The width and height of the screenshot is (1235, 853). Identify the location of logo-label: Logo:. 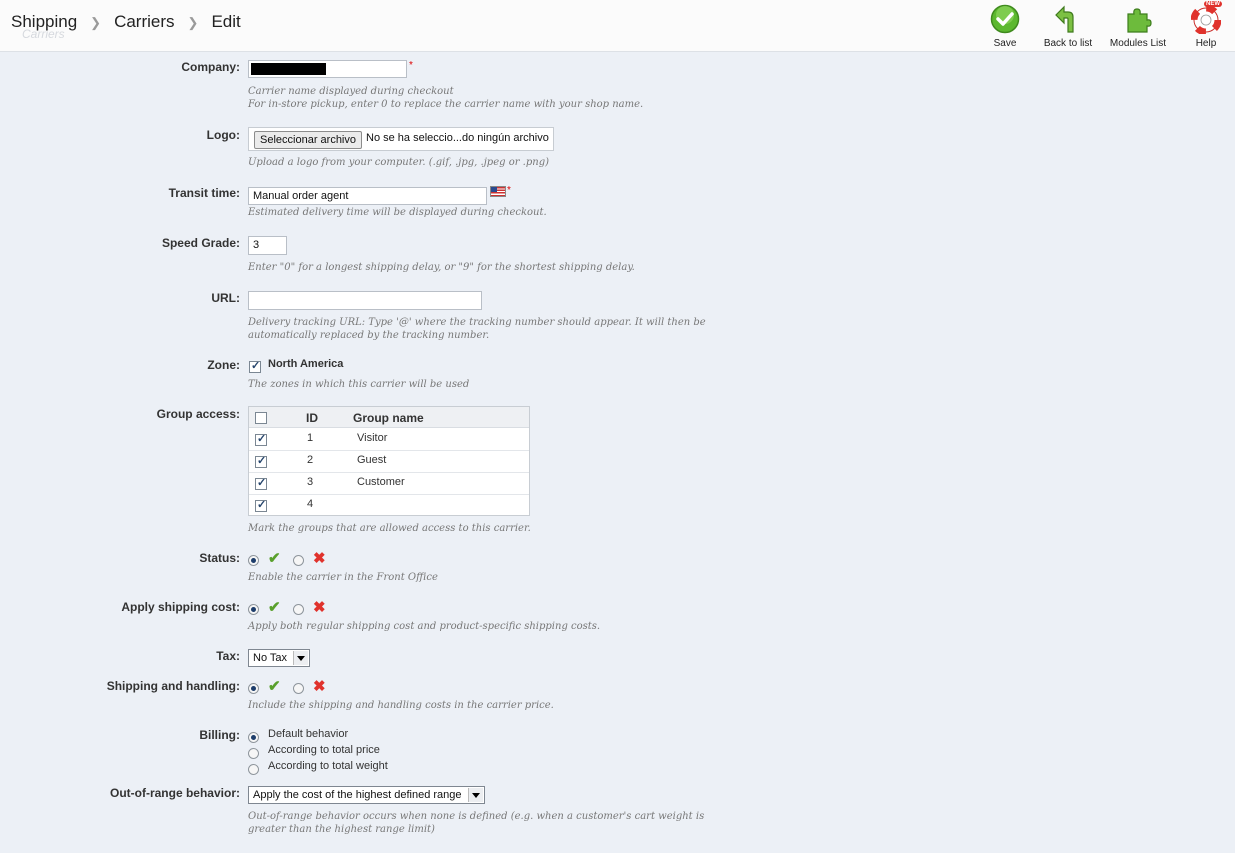
(223, 135).